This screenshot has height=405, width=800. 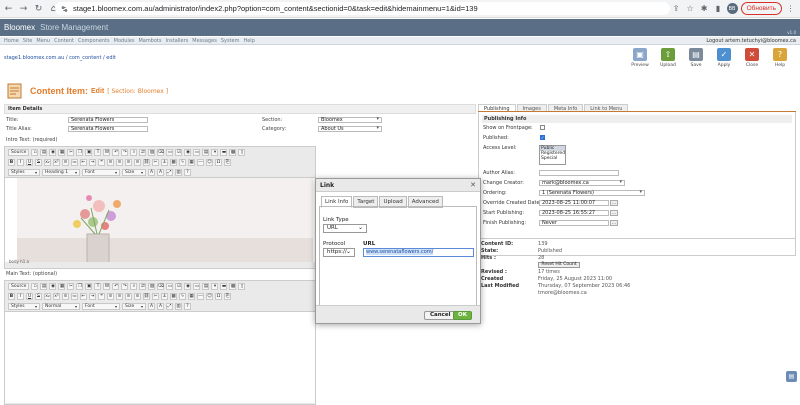 I want to click on blockquote-icon: ❝, so click(x=101, y=296).